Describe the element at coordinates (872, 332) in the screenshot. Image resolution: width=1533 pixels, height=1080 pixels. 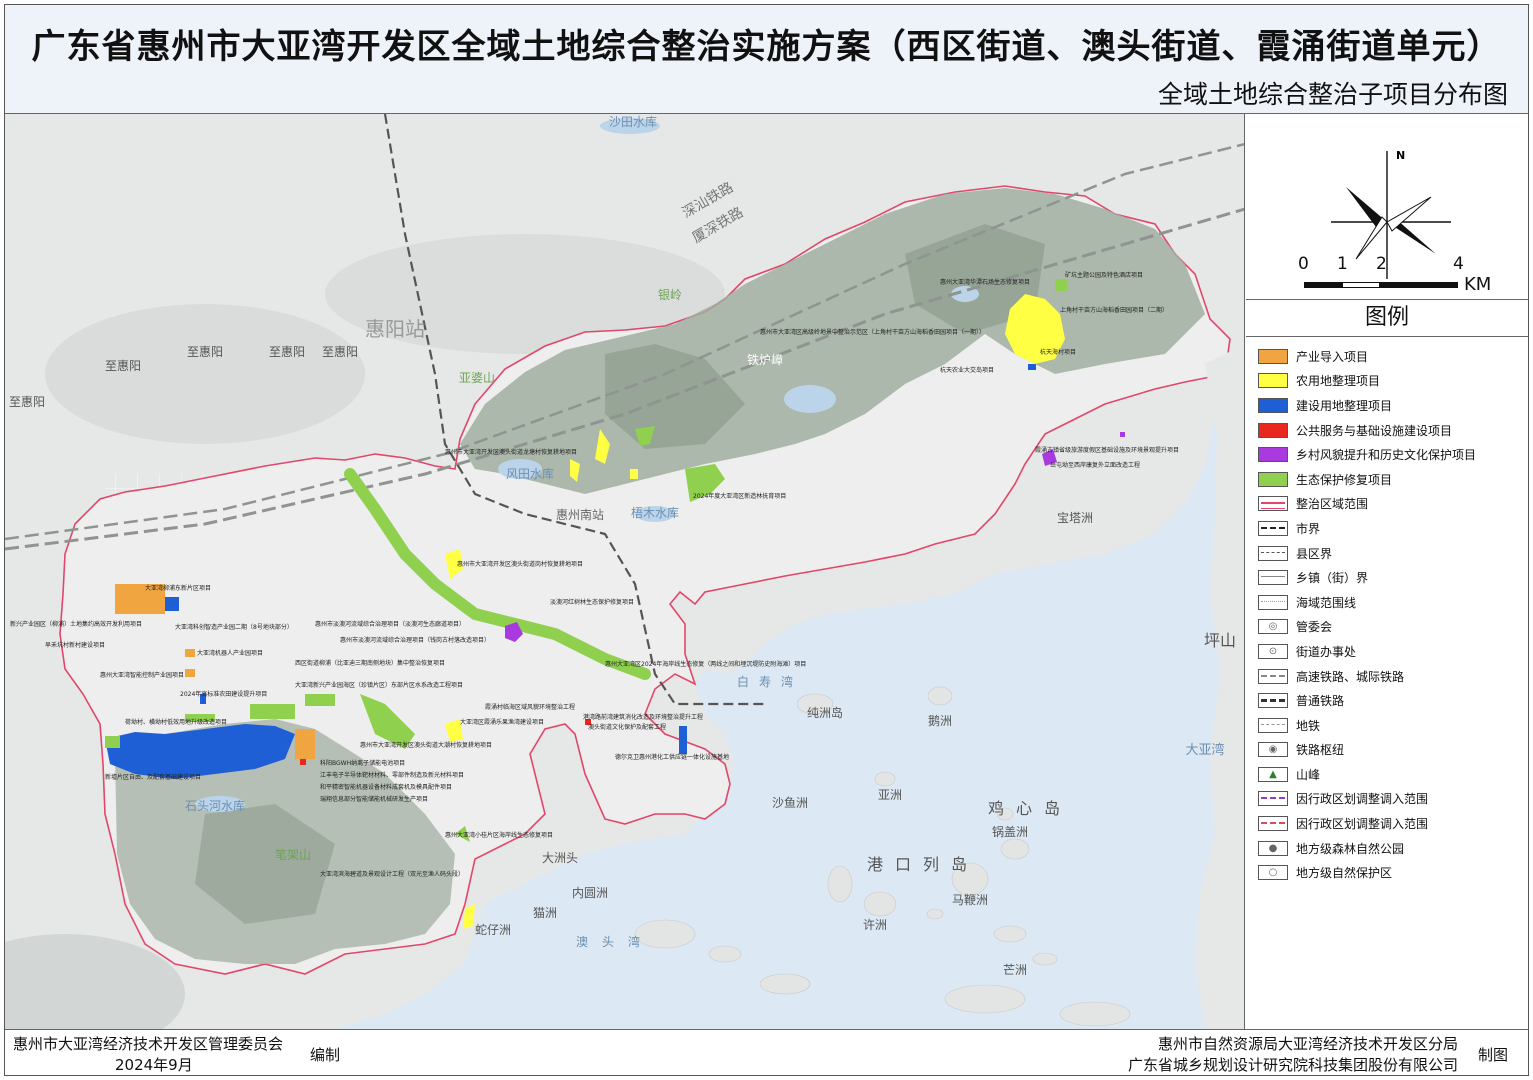
I see `project-label: 惠州市大亚湾区高级岭地景中整治示范区（上角村干亩方山海稻香田园项目（一期））` at that location.